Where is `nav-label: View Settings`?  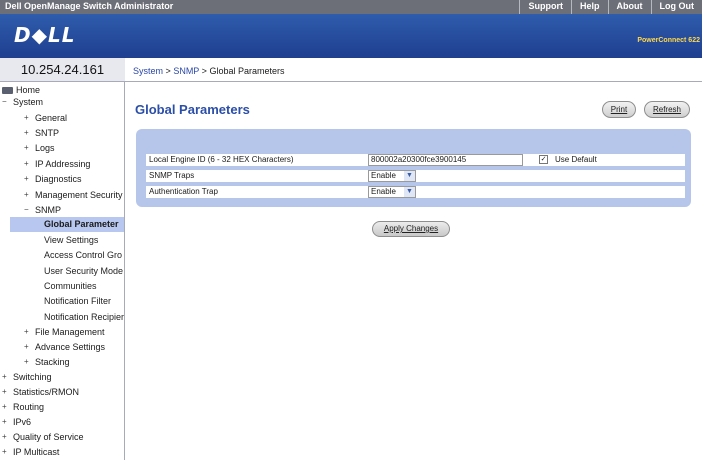
nav-label: View Settings is located at coordinates (71, 240).